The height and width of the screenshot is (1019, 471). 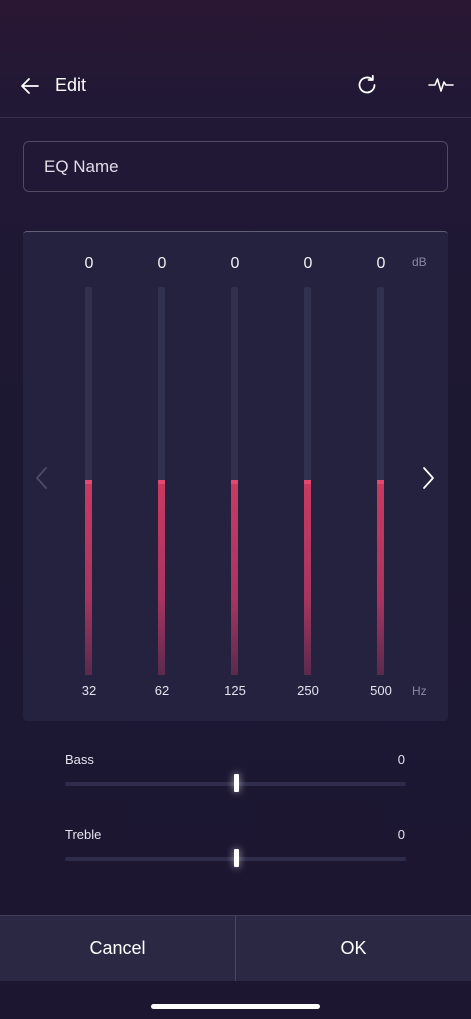 I want to click on refresh-icon, so click(x=367, y=84).